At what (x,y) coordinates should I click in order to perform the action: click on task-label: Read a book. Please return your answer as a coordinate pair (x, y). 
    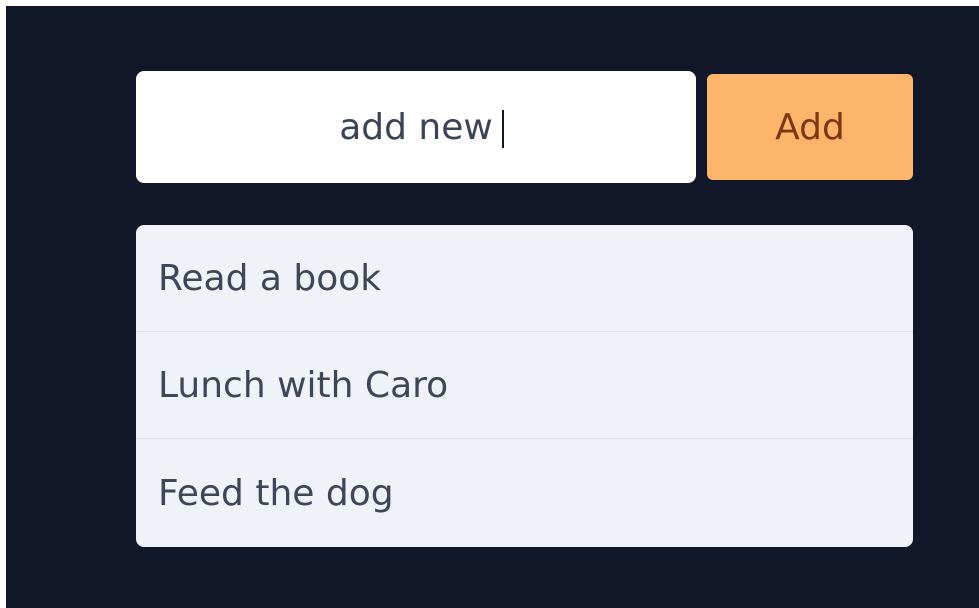
    Looking at the image, I should click on (270, 278).